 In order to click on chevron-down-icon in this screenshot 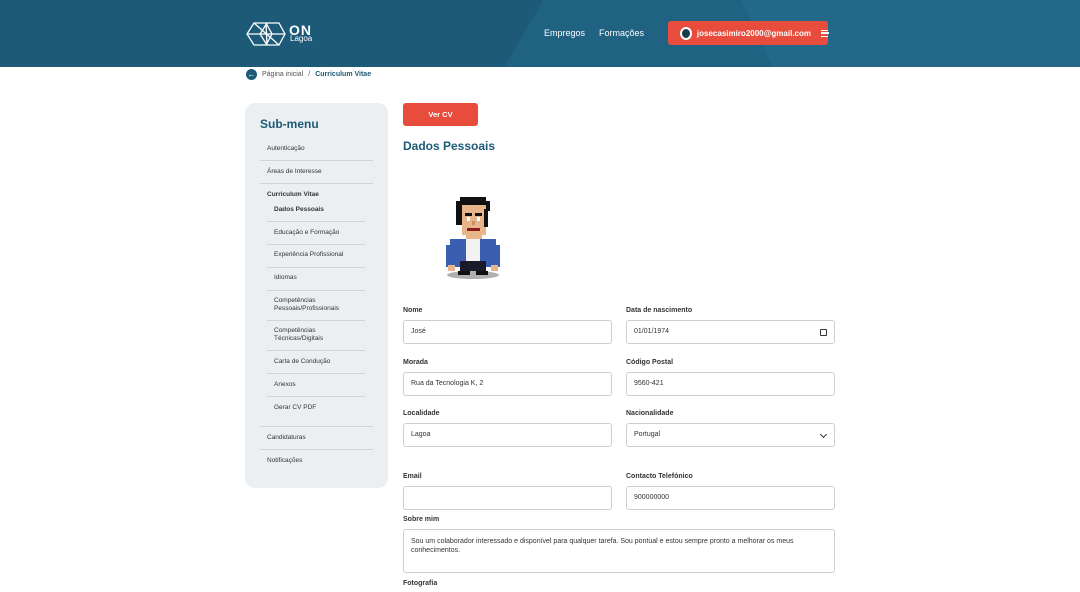, I will do `click(823, 434)`.